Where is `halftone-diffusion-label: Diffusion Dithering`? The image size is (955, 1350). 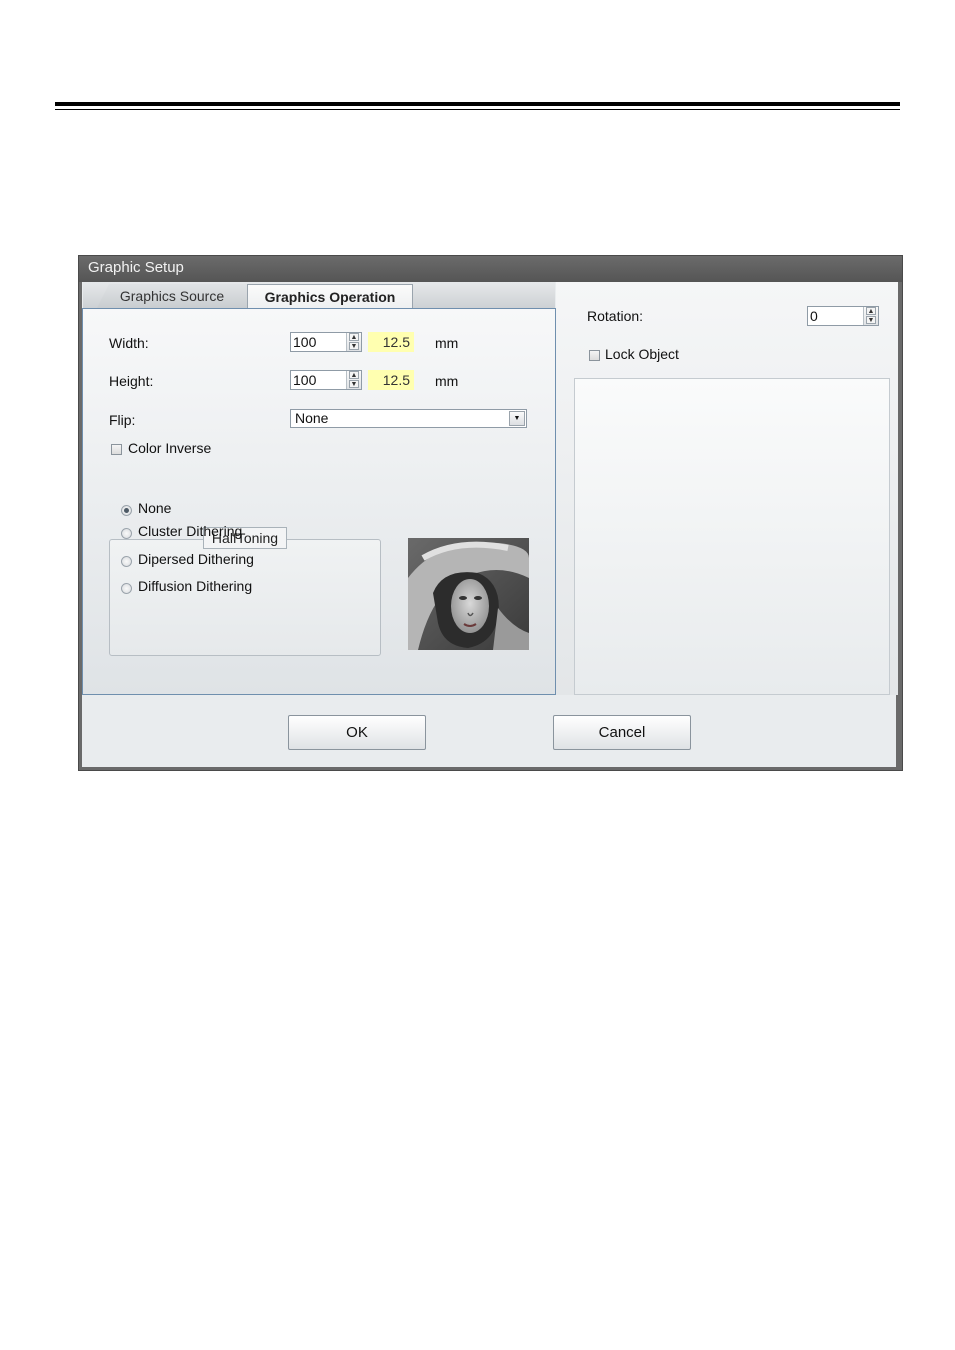 halftone-diffusion-label: Diffusion Dithering is located at coordinates (195, 586).